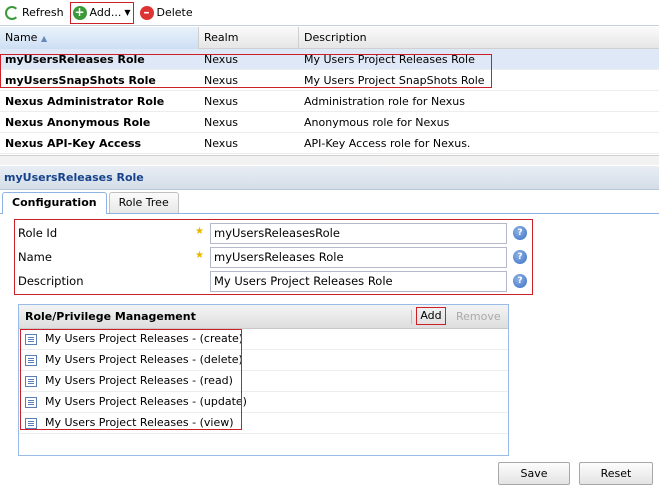 The height and width of the screenshot is (488, 659). What do you see at coordinates (35, 257) in the screenshot?
I see `name-label: Name` at bounding box center [35, 257].